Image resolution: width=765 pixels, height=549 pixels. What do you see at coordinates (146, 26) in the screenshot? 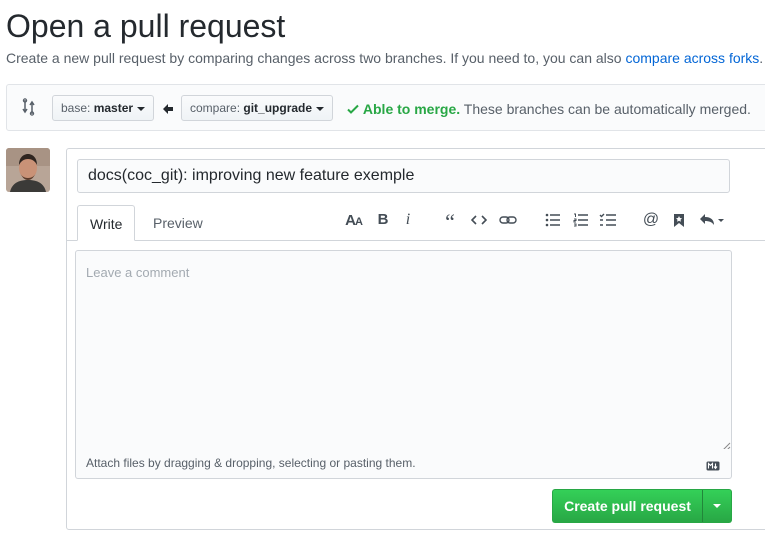
I see `page-title: Open a pull request` at bounding box center [146, 26].